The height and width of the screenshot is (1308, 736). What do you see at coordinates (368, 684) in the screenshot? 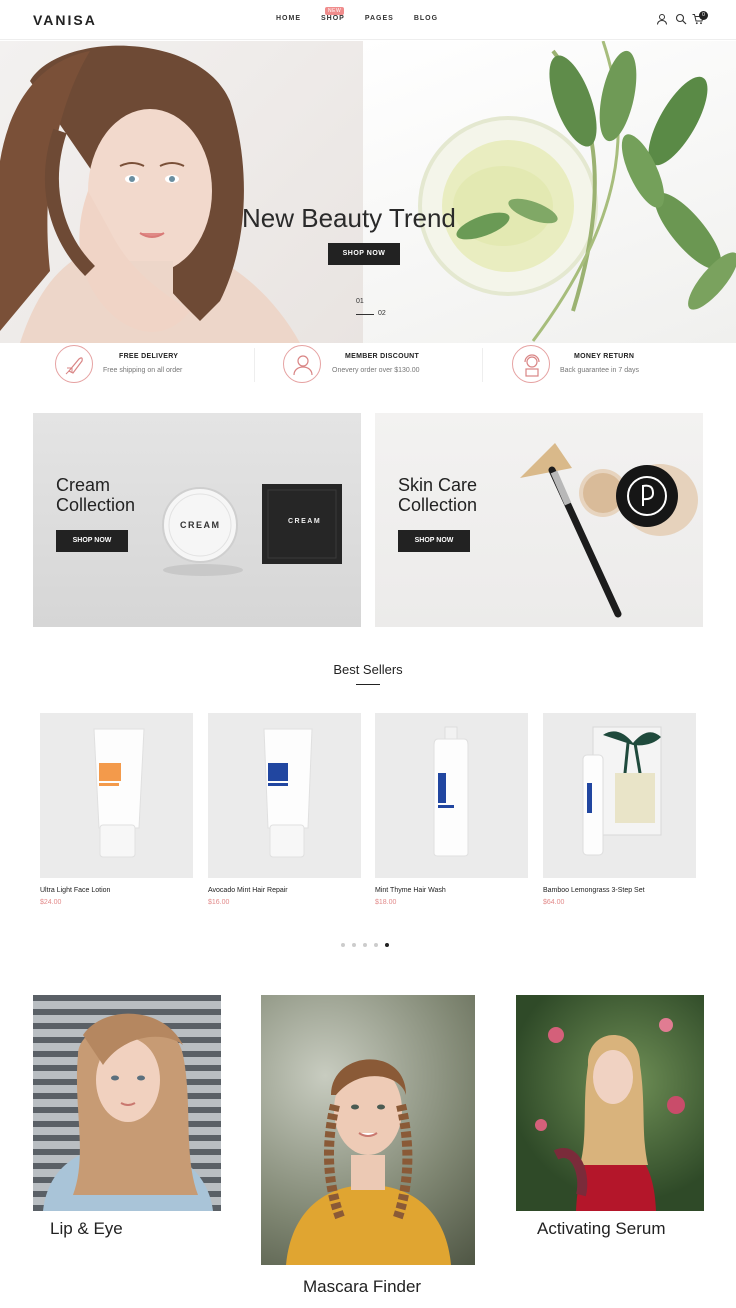
I see `title-underline` at bounding box center [368, 684].